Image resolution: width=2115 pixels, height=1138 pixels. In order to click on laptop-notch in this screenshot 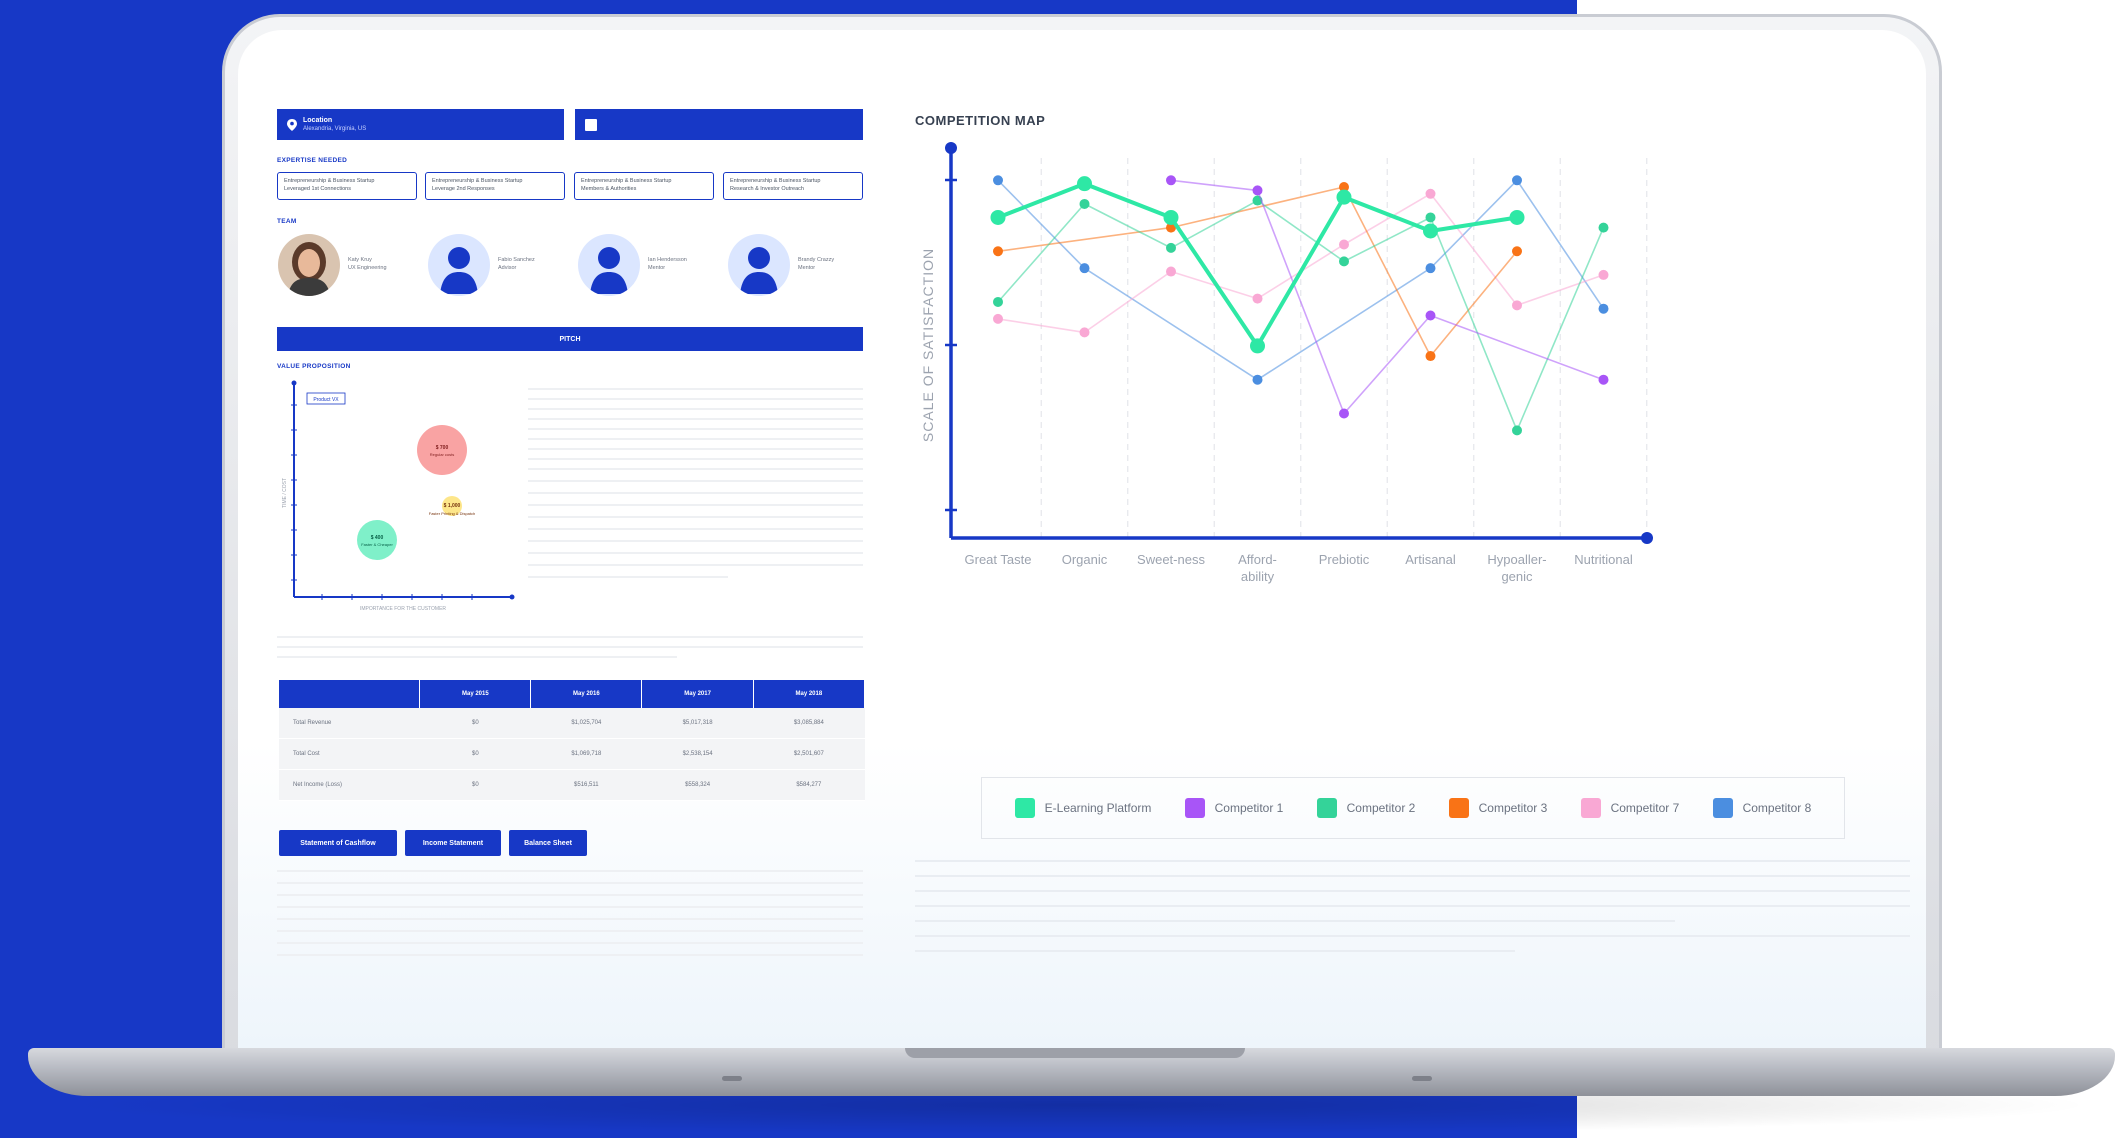, I will do `click(1075, 1053)`.